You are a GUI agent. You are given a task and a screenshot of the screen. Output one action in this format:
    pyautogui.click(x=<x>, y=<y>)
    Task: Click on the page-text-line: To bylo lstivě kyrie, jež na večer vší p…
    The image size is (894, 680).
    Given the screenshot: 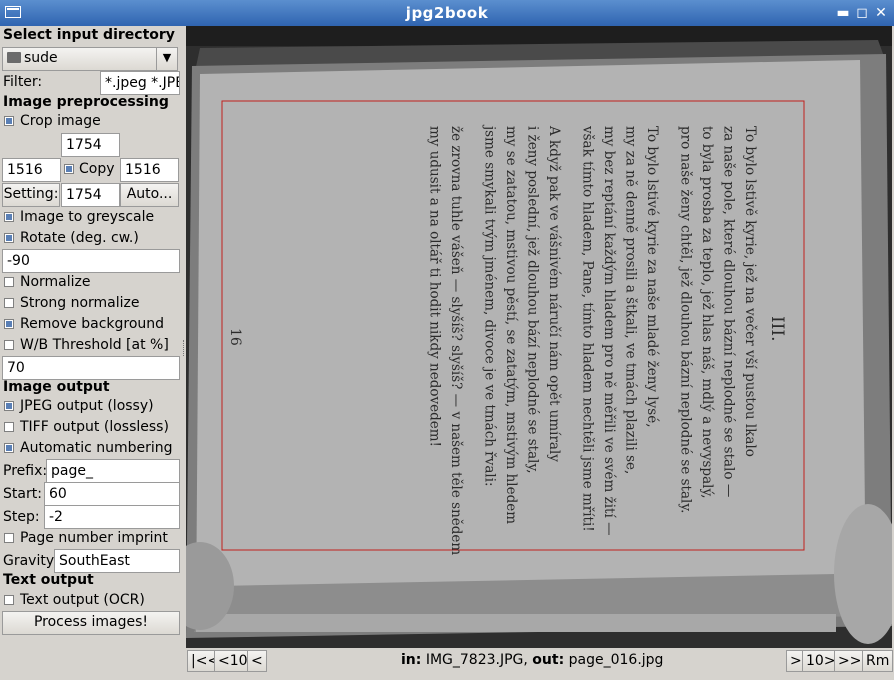 What is the action you would take?
    pyautogui.click(x=750, y=291)
    